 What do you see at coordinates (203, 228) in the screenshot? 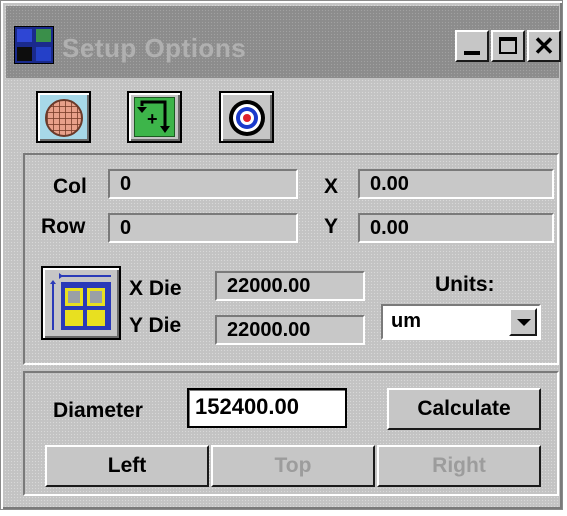
I see `row-field: 0` at bounding box center [203, 228].